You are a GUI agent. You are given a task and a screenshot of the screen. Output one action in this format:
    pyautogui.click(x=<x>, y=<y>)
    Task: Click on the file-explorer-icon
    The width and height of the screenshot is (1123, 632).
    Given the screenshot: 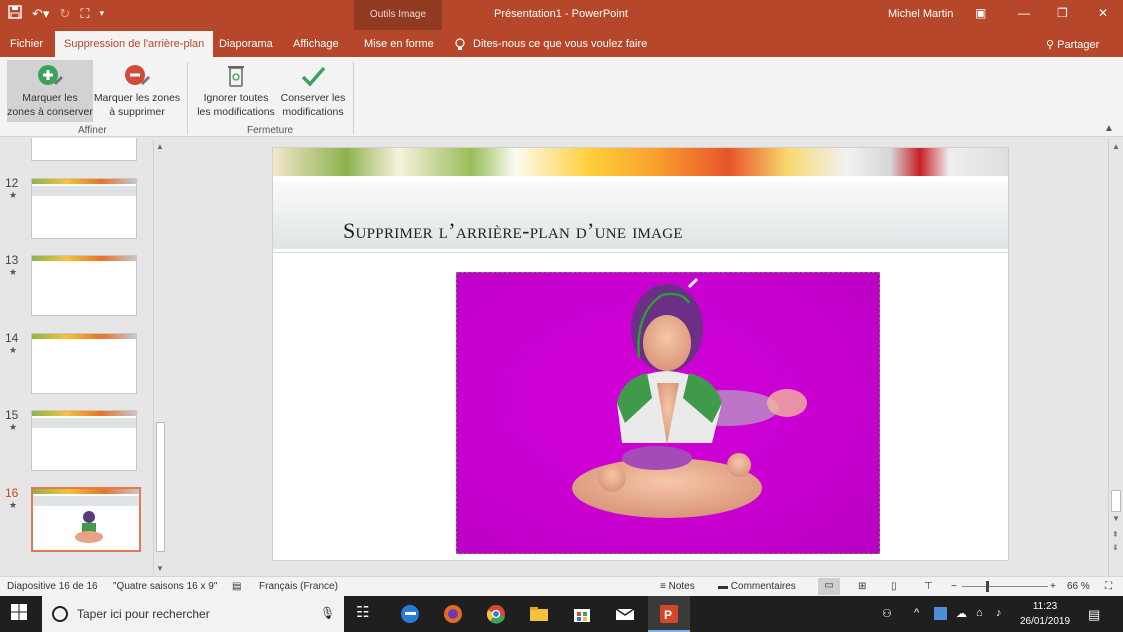 What is the action you would take?
    pyautogui.click(x=539, y=614)
    